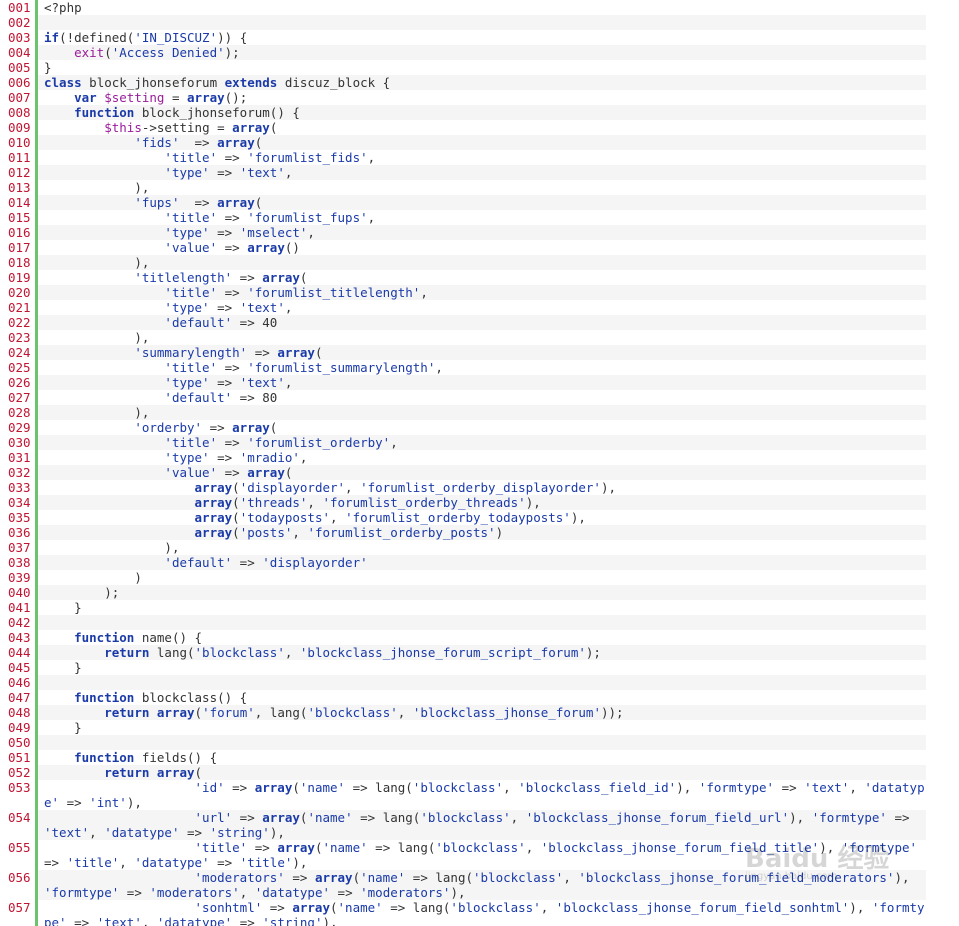 Image resolution: width=959 pixels, height=926 pixels. Describe the element at coordinates (292, 892) in the screenshot. I see `code-token: 'datatype'` at that location.